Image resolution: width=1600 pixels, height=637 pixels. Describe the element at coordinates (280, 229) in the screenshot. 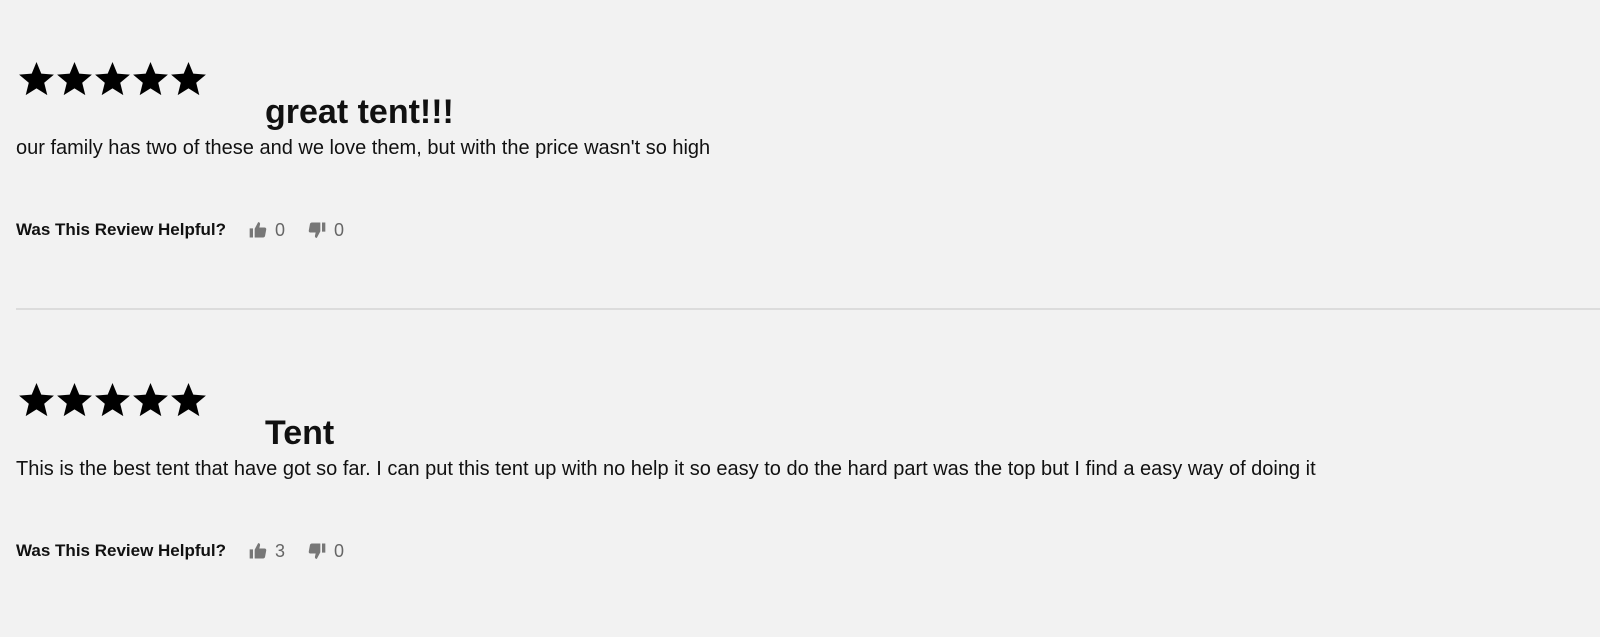

I see `helpful-yes-count: 0` at that location.